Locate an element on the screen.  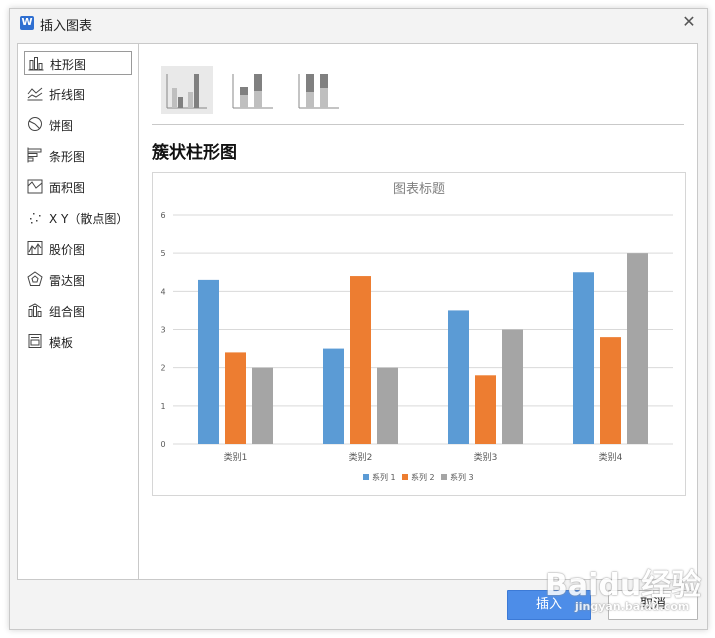
cancel-button: 取消 is located at coordinates (653, 605).